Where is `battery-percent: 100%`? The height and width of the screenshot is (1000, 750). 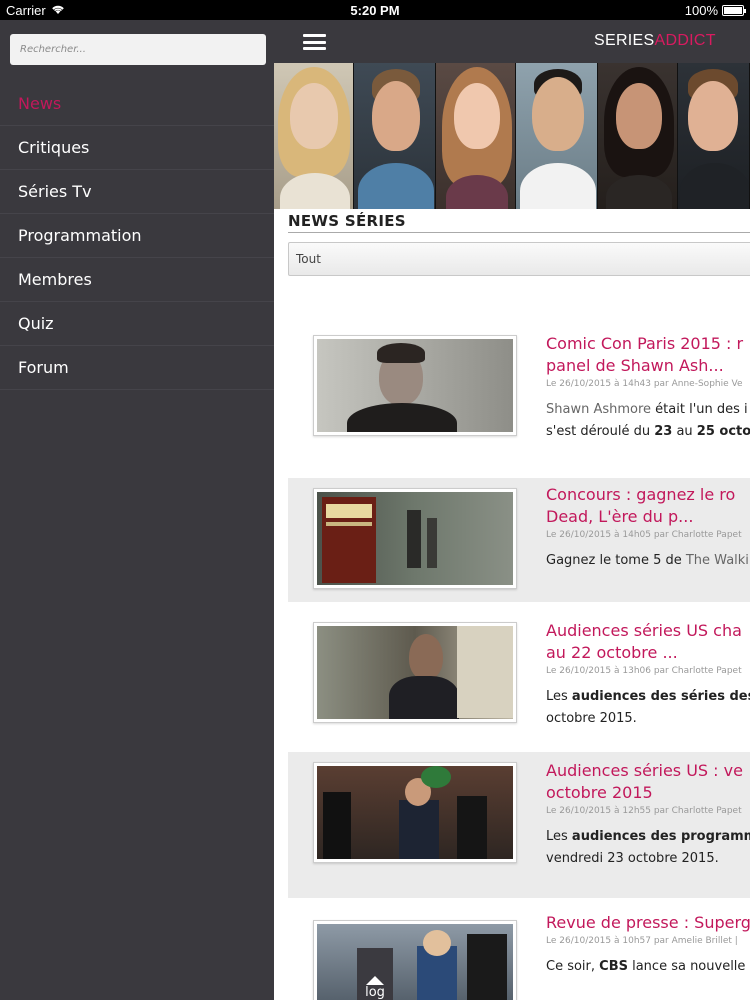 battery-percent: 100% is located at coordinates (701, 10).